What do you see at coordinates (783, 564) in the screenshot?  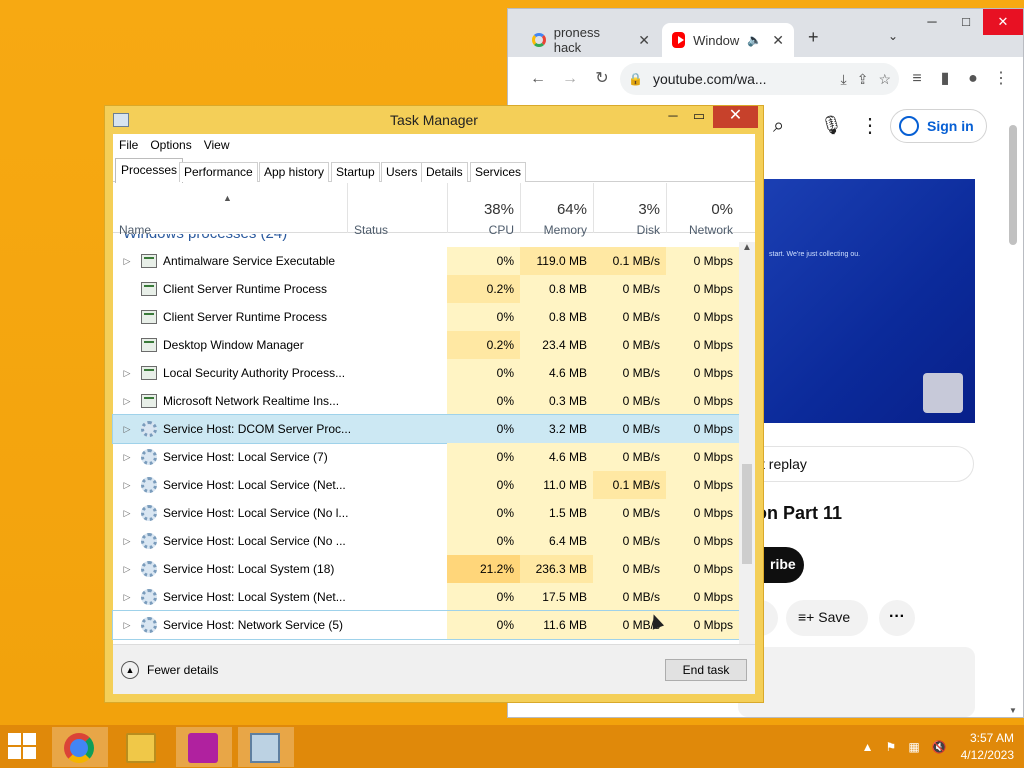 I see `subscribe-label: ribe` at bounding box center [783, 564].